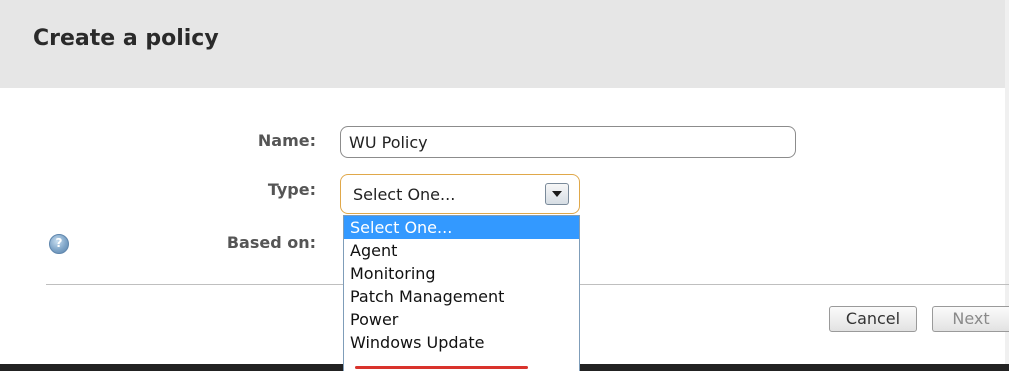 This screenshot has width=1009, height=371. What do you see at coordinates (441, 367) in the screenshot?
I see `annotation-underline` at bounding box center [441, 367].